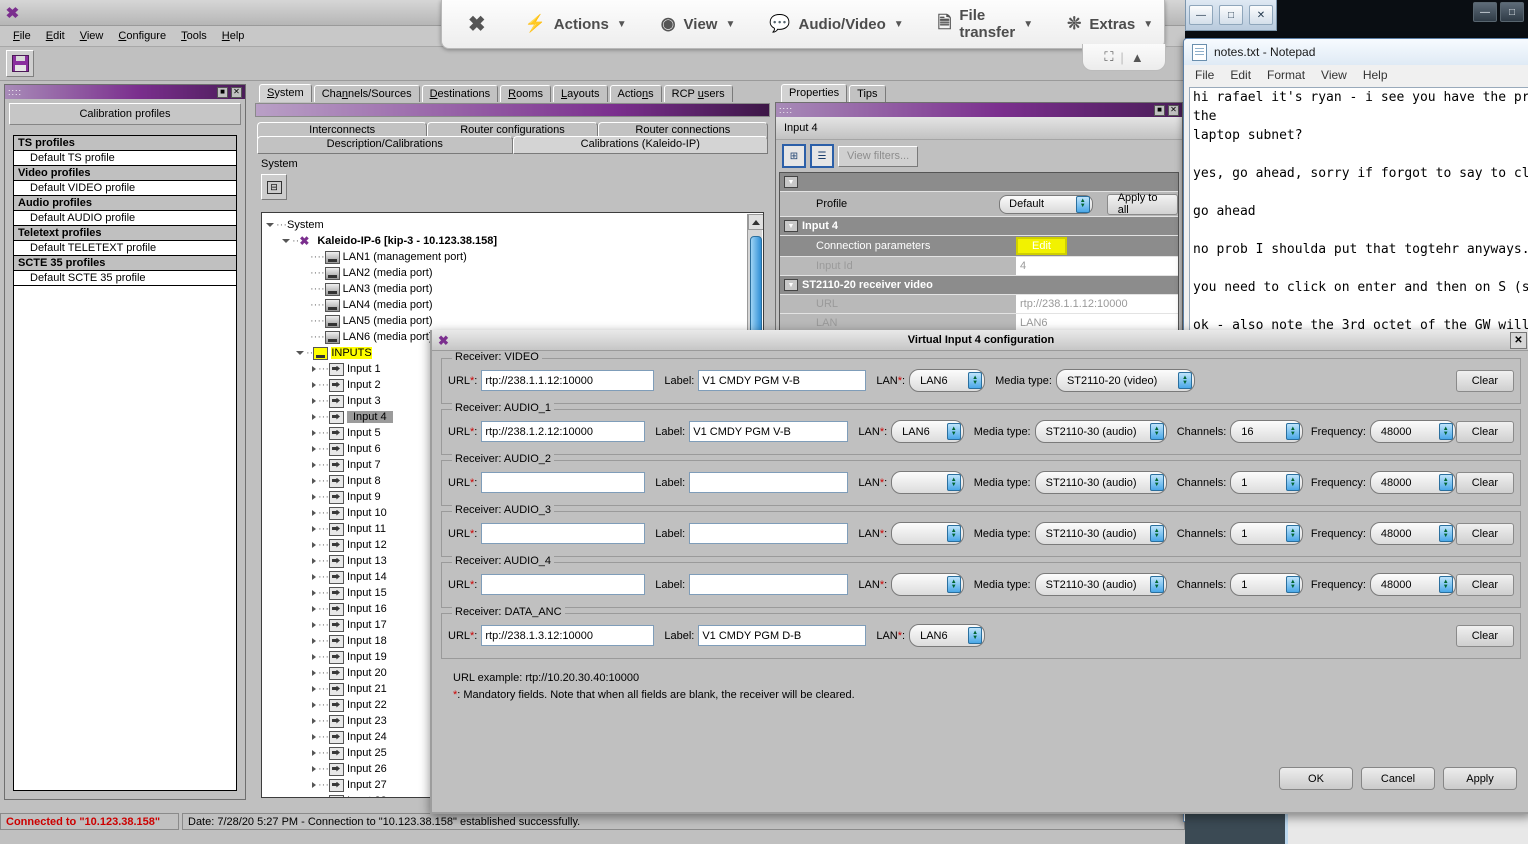 The height and width of the screenshot is (844, 1528). Describe the element at coordinates (285, 93) in the screenshot. I see `tab-system: System` at that location.